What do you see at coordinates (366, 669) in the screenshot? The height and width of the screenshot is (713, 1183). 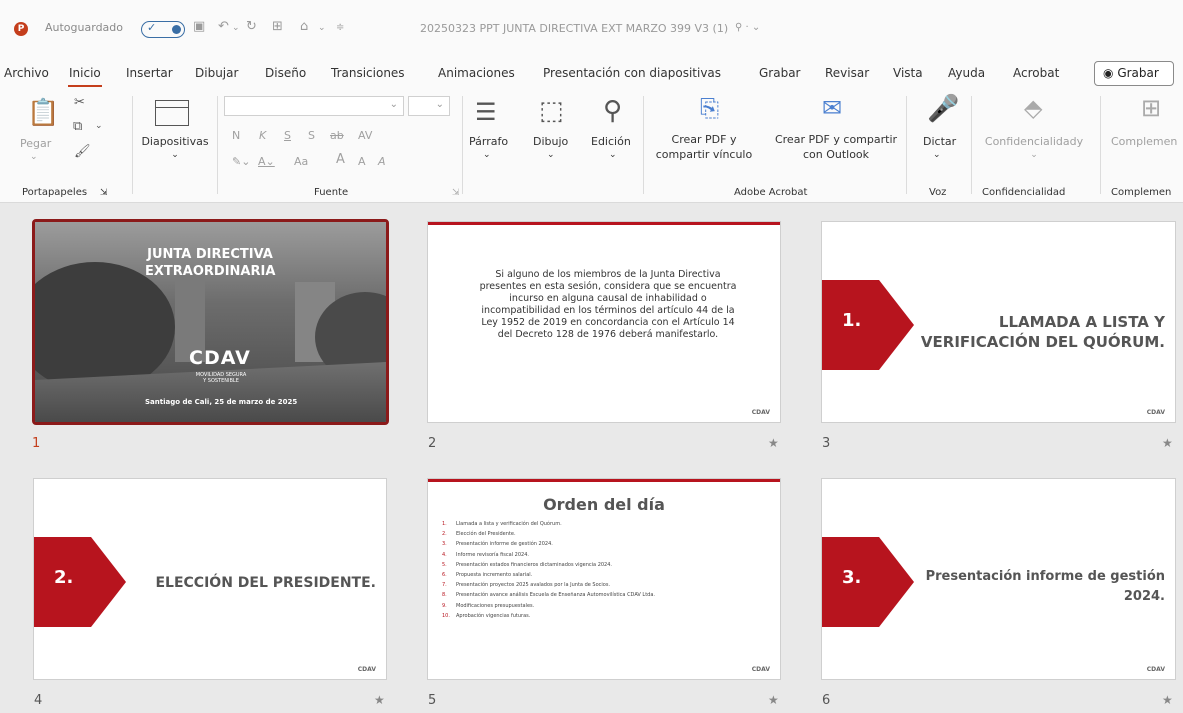 I see `cdav-footer-logo: CDAV` at bounding box center [366, 669].